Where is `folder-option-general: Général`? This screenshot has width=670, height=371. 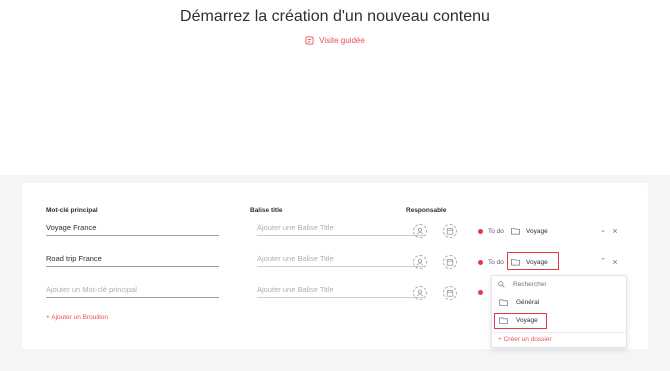
folder-option-general: Général is located at coordinates (519, 302).